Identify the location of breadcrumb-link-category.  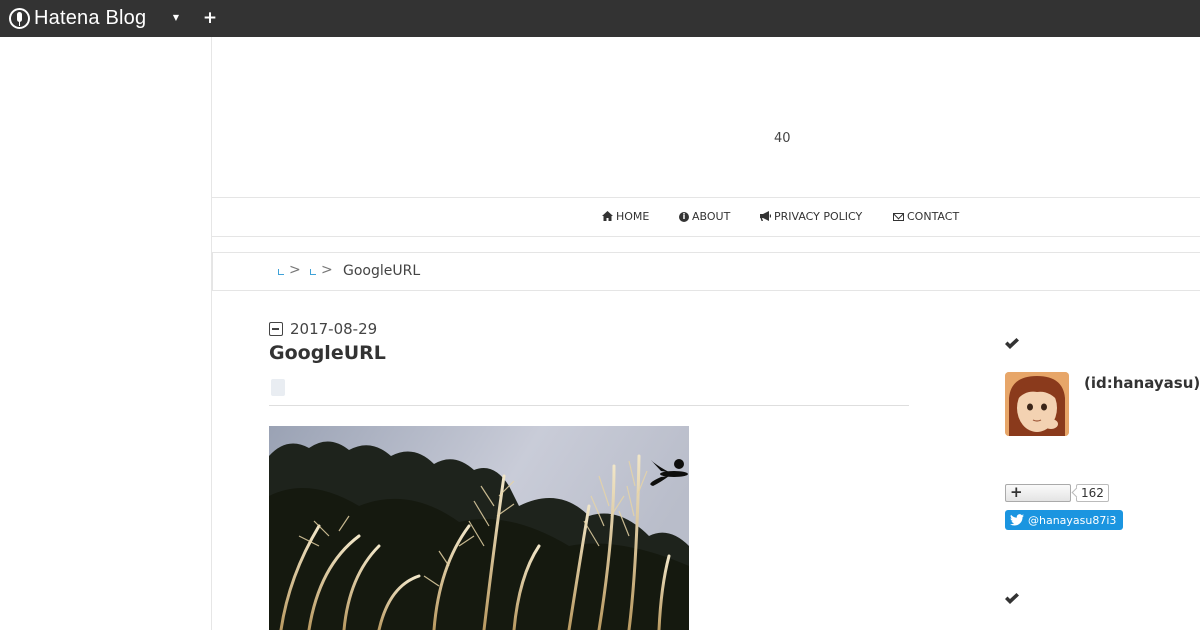
(313, 272).